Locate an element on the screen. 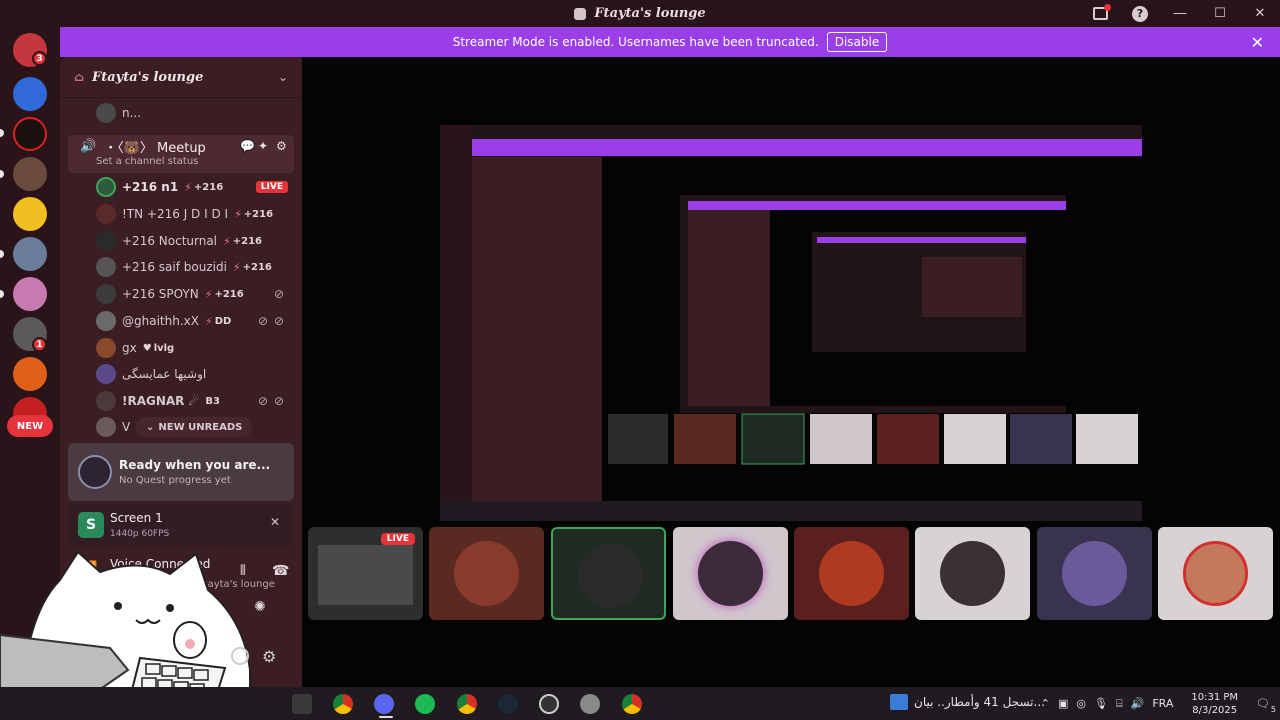  network-icon: ⌸ is located at coordinates (1119, 704).